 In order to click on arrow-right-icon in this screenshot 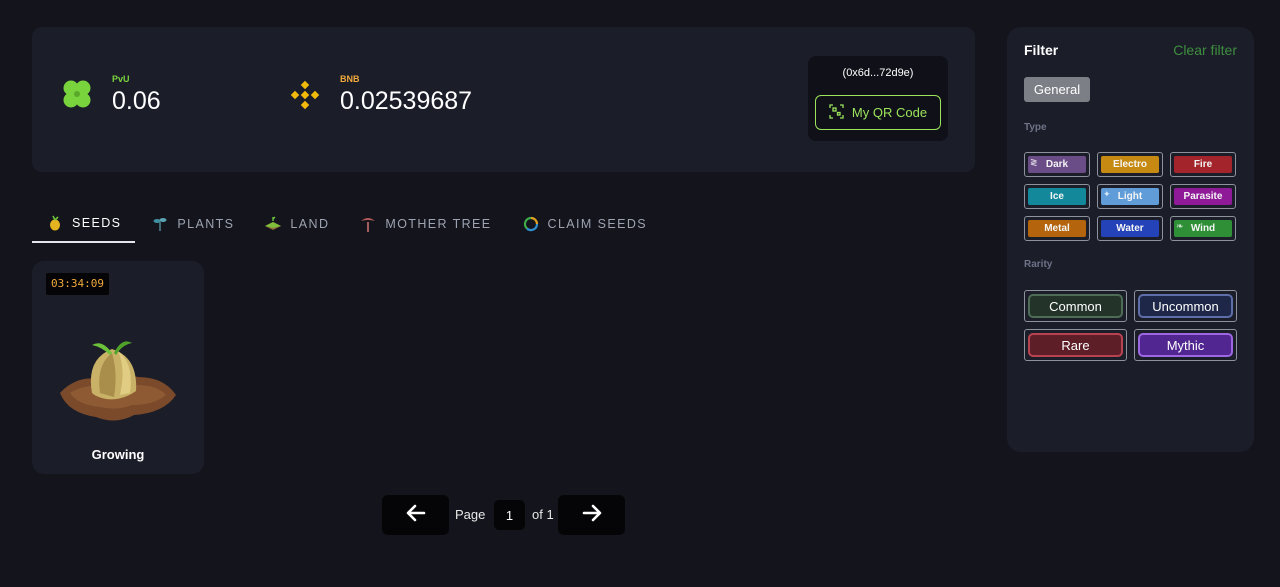, I will do `click(592, 515)`.